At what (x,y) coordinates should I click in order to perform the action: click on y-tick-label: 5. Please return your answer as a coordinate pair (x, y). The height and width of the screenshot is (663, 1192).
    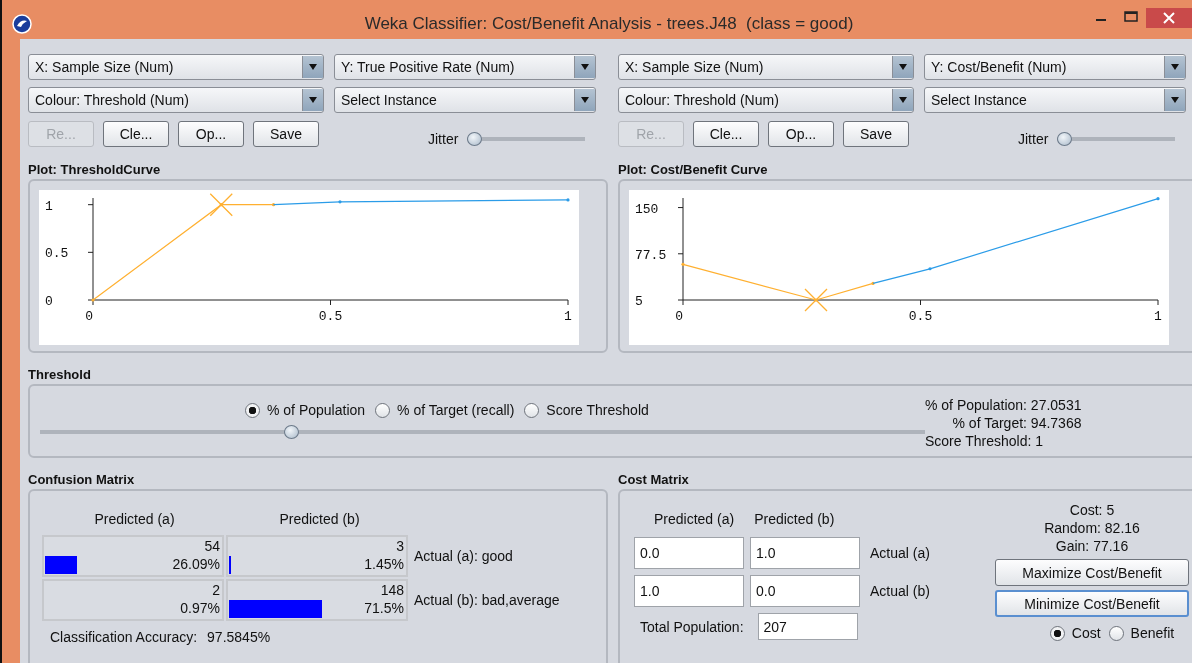
    Looking at the image, I should click on (639, 301).